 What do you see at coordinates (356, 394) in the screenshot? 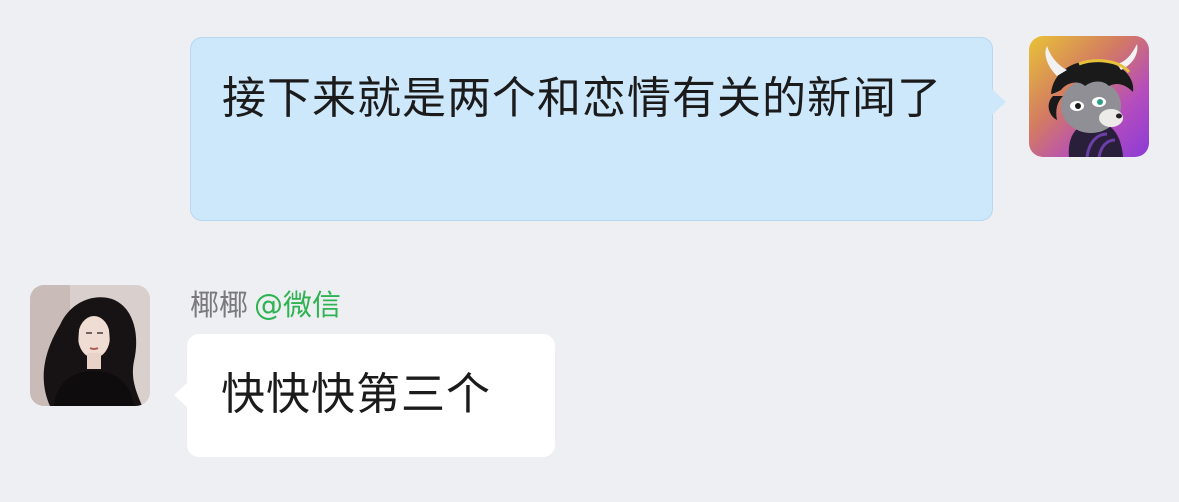
I see `incoming-message-text: 快快快第三个` at bounding box center [356, 394].